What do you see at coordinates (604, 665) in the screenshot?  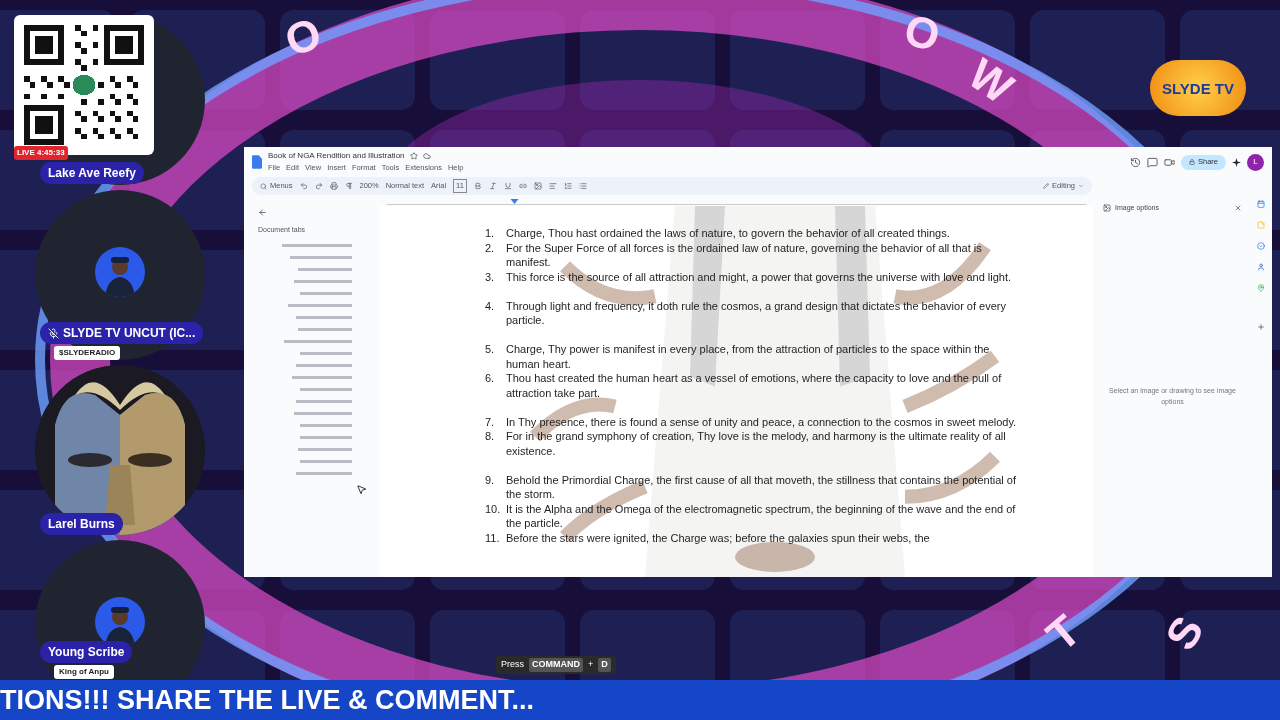 I see `key-cap: D` at bounding box center [604, 665].